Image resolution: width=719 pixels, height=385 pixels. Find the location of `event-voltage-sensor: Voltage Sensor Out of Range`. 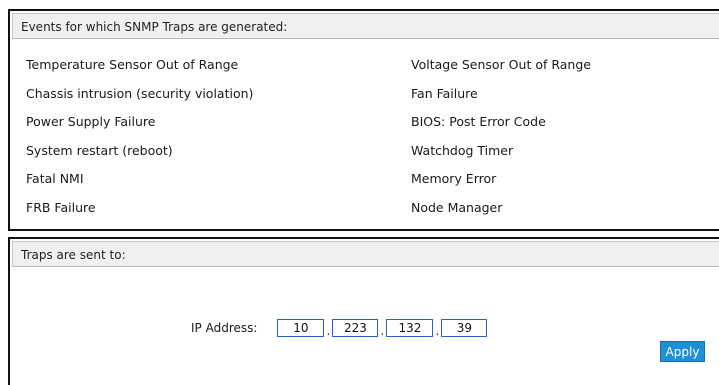

event-voltage-sensor: Voltage Sensor Out of Range is located at coordinates (501, 64).